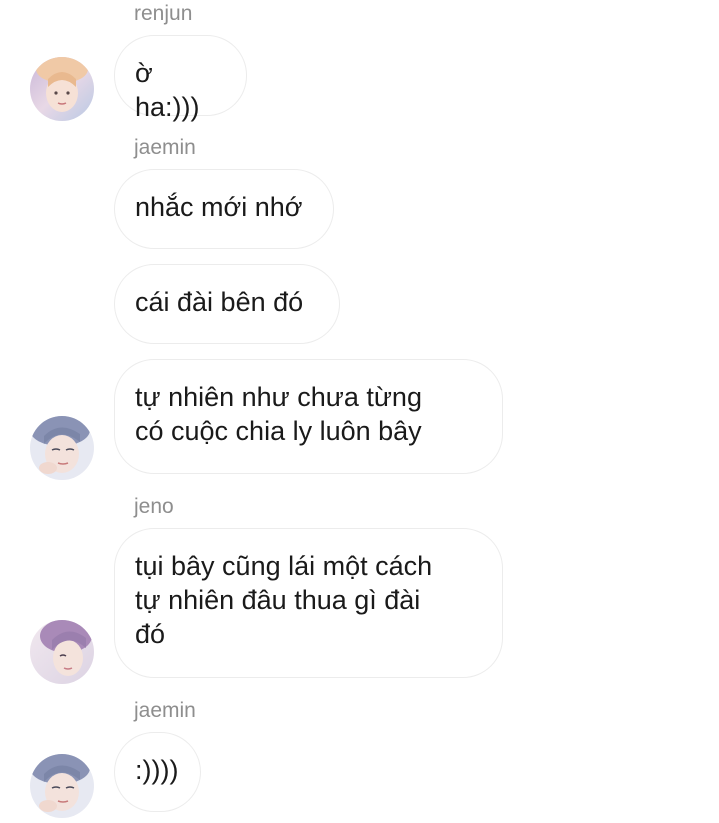  Describe the element at coordinates (227, 304) in the screenshot. I see `message-bubble: cái đài bên đó` at that location.